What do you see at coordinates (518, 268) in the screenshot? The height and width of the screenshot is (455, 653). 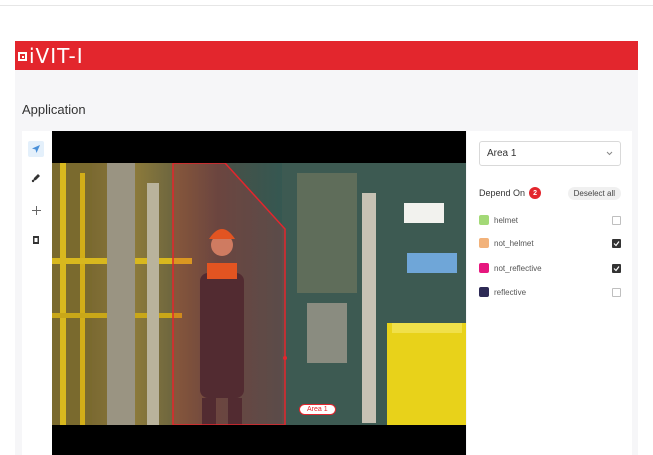 I see `class-label: not_reflective` at bounding box center [518, 268].